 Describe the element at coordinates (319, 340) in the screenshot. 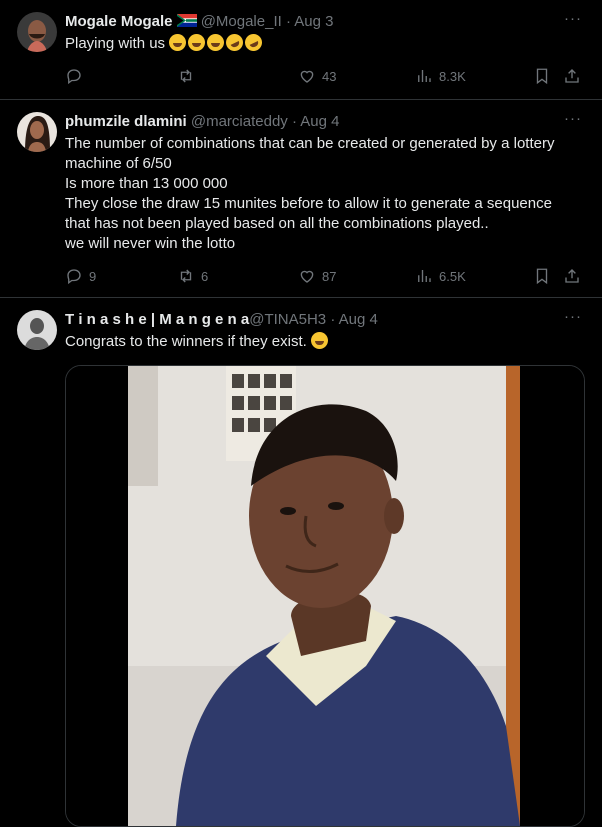

I see `grinning-emoji-icon` at that location.